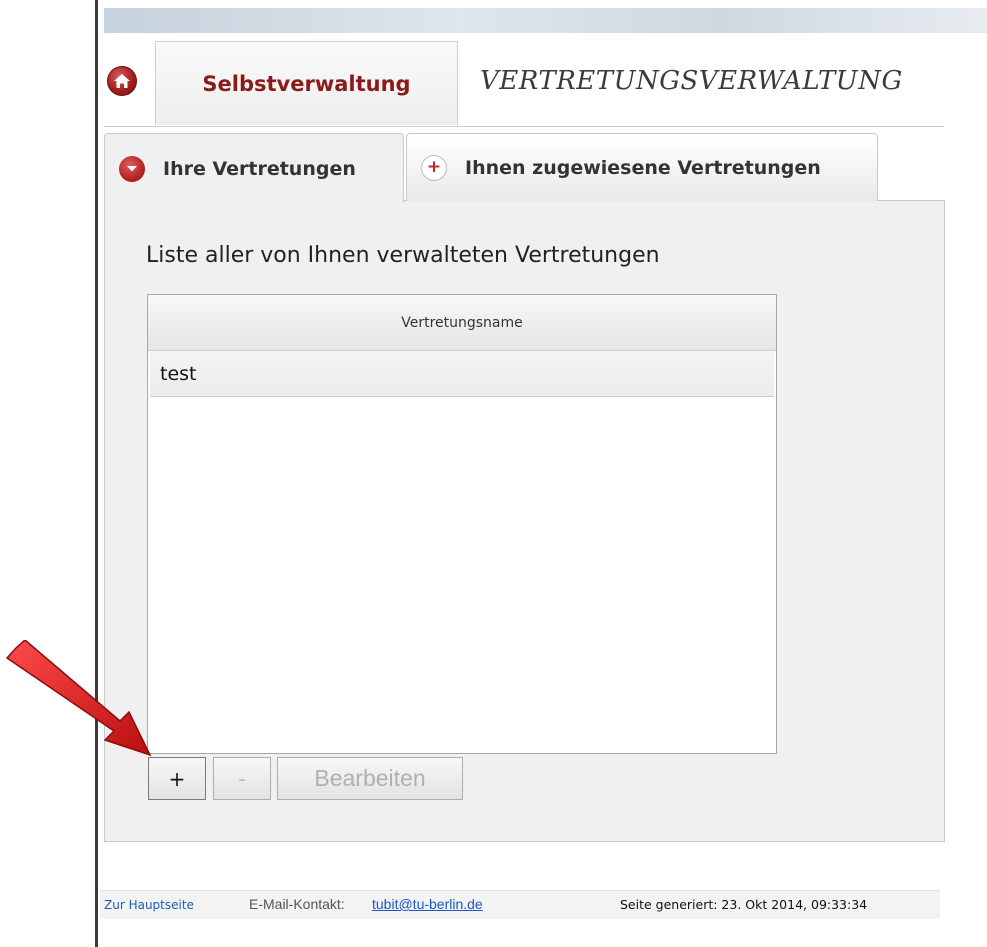 The image size is (987, 947). Describe the element at coordinates (96, 473) in the screenshot. I see `window-edge` at that location.